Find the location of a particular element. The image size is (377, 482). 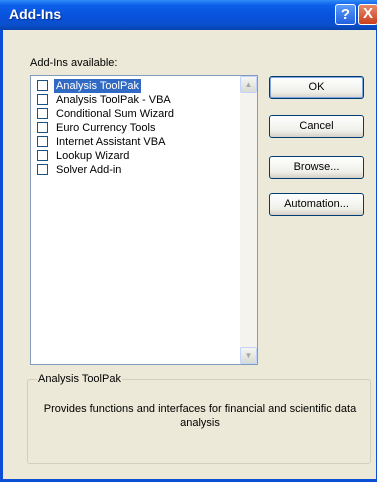

add-ins-available-label: Add-Ins available: is located at coordinates (74, 63).